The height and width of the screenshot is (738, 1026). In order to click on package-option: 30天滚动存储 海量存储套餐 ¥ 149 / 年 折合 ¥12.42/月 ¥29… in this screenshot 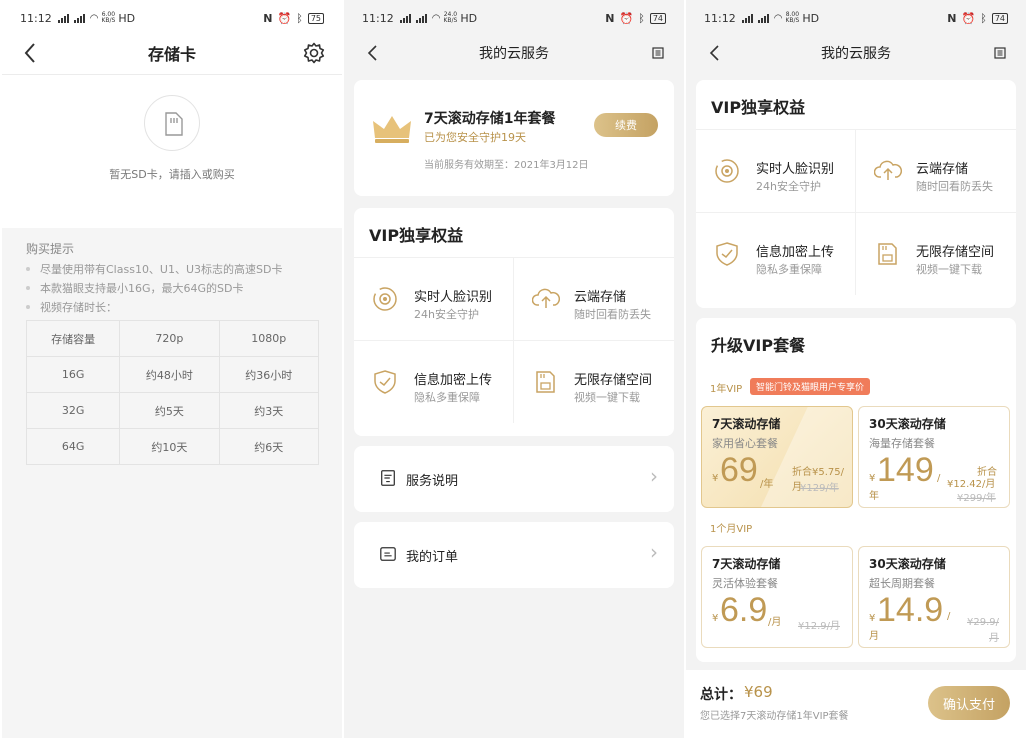, I will do `click(934, 457)`.